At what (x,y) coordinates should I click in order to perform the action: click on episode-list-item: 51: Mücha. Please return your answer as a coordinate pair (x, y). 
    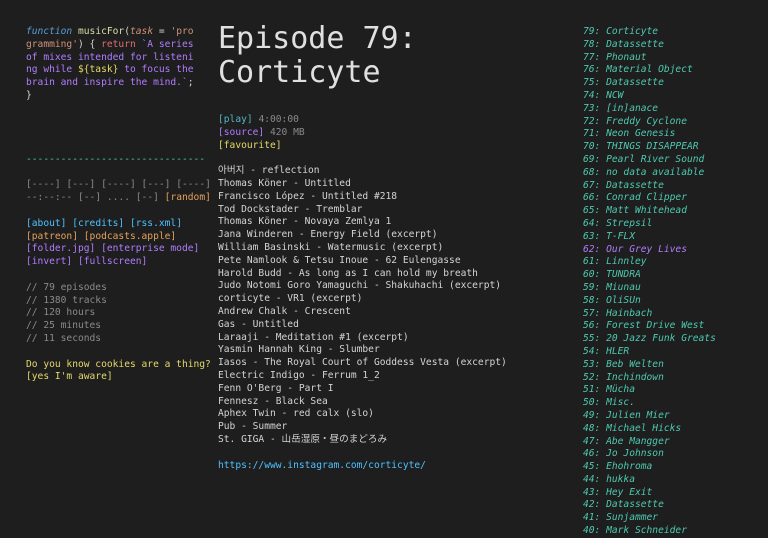
    Looking at the image, I should click on (673, 390).